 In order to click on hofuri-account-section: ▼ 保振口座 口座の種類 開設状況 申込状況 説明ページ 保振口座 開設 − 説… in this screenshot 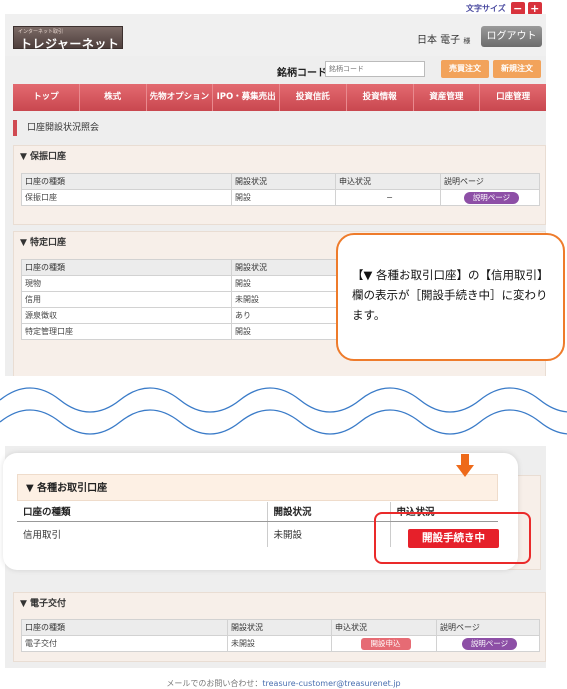, I will do `click(279, 185)`.